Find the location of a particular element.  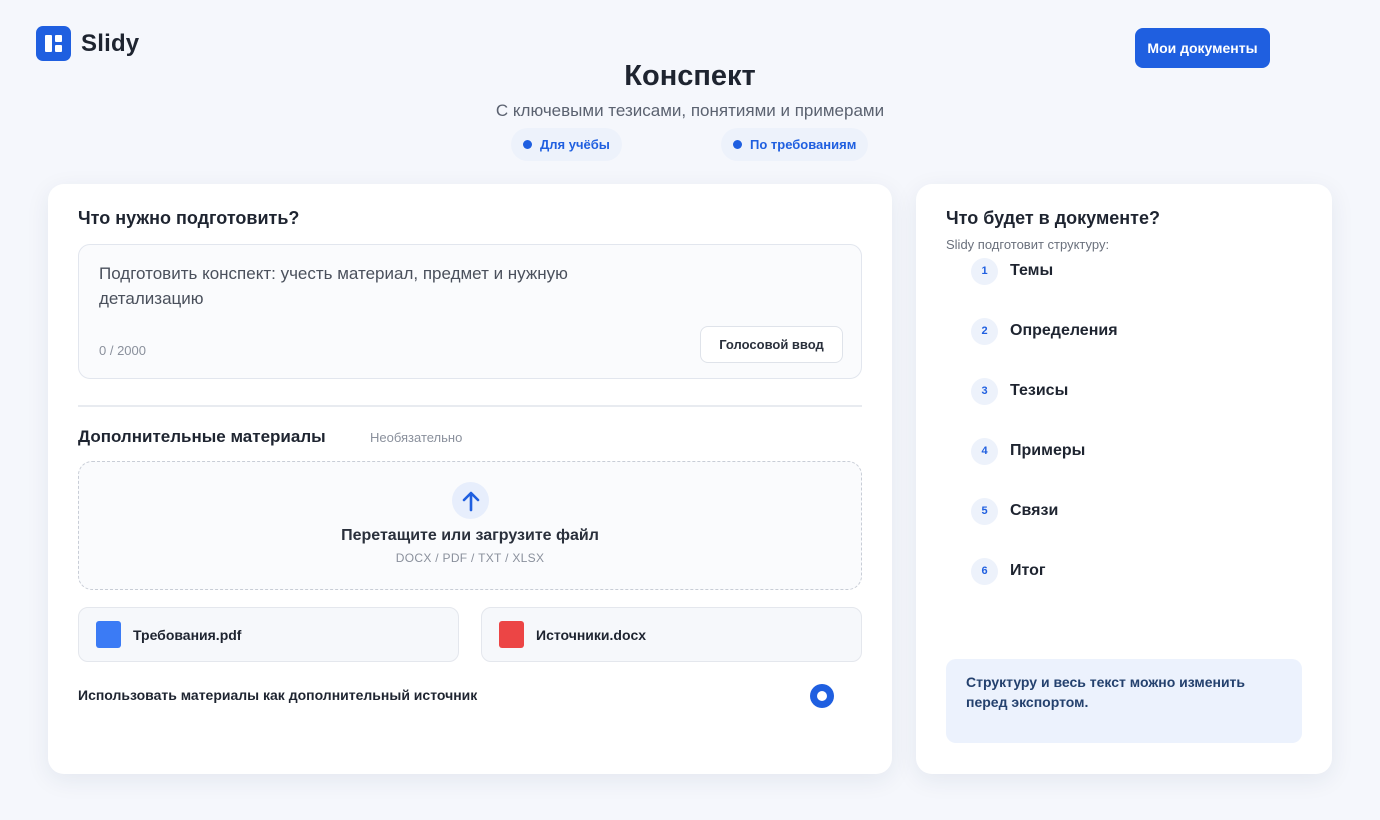

structure-item: 3 Тезисы is located at coordinates (1019, 391).